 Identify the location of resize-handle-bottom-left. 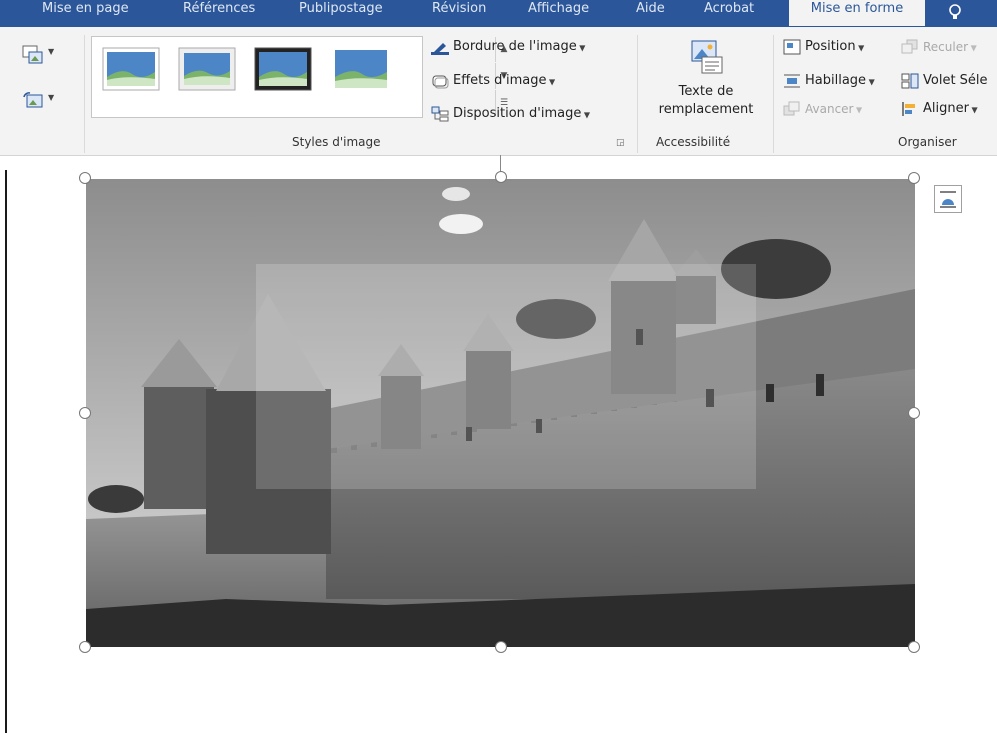
(85, 647).